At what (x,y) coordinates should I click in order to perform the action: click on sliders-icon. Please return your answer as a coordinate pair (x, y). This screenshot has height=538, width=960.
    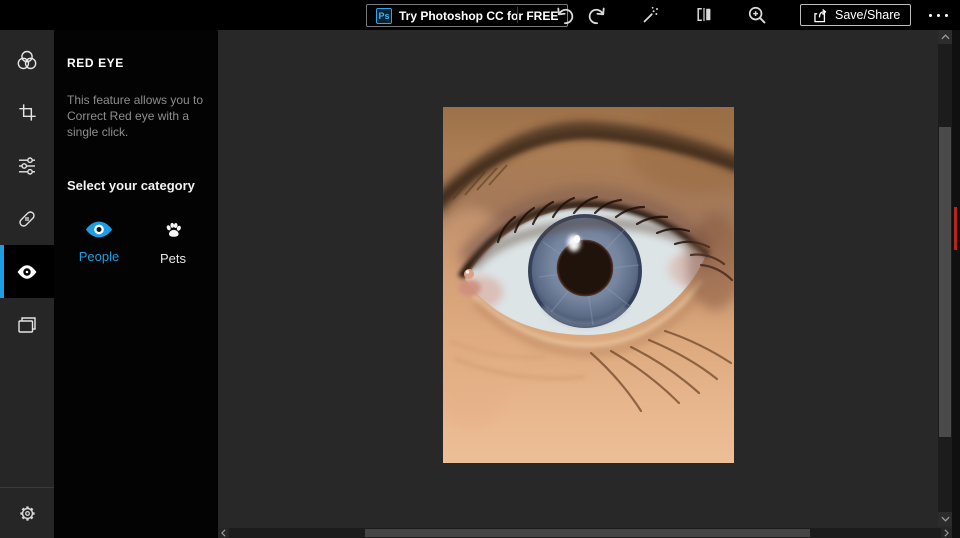
    Looking at the image, I should click on (27, 165).